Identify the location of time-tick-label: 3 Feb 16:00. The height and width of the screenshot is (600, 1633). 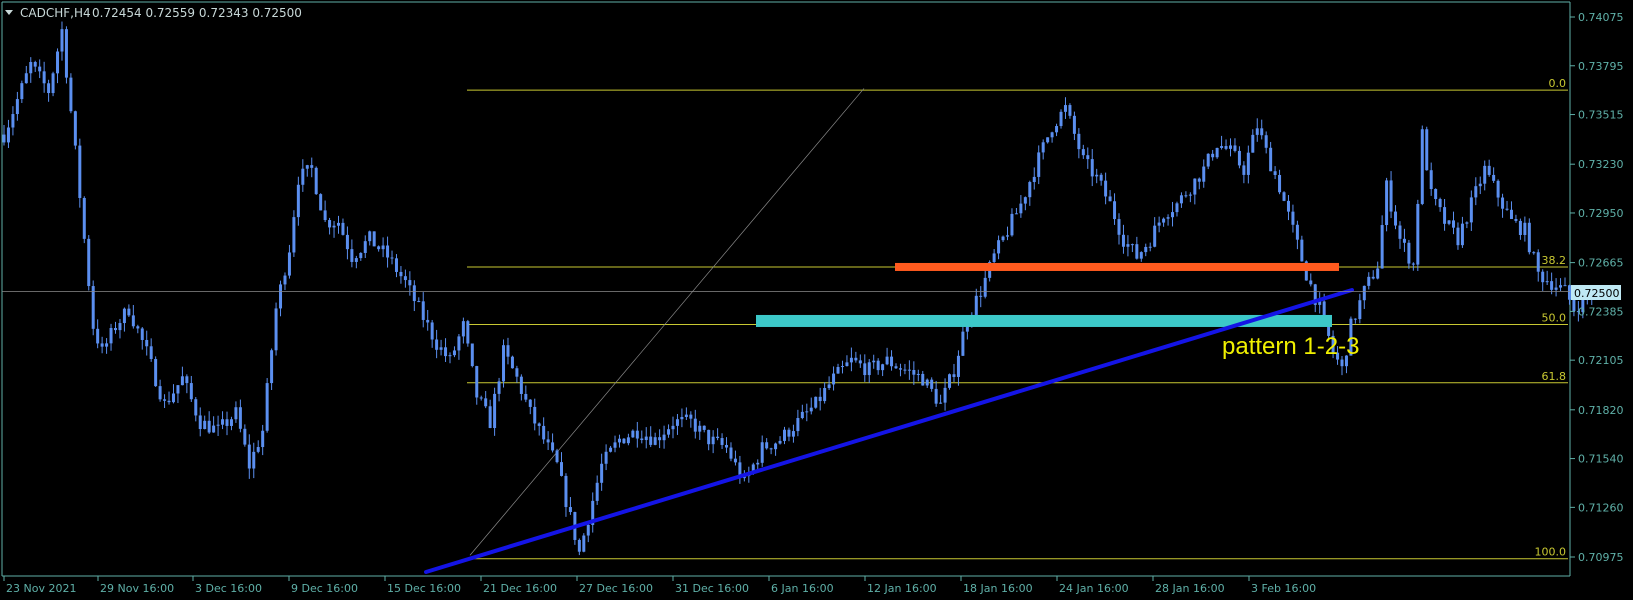
(1283, 588).